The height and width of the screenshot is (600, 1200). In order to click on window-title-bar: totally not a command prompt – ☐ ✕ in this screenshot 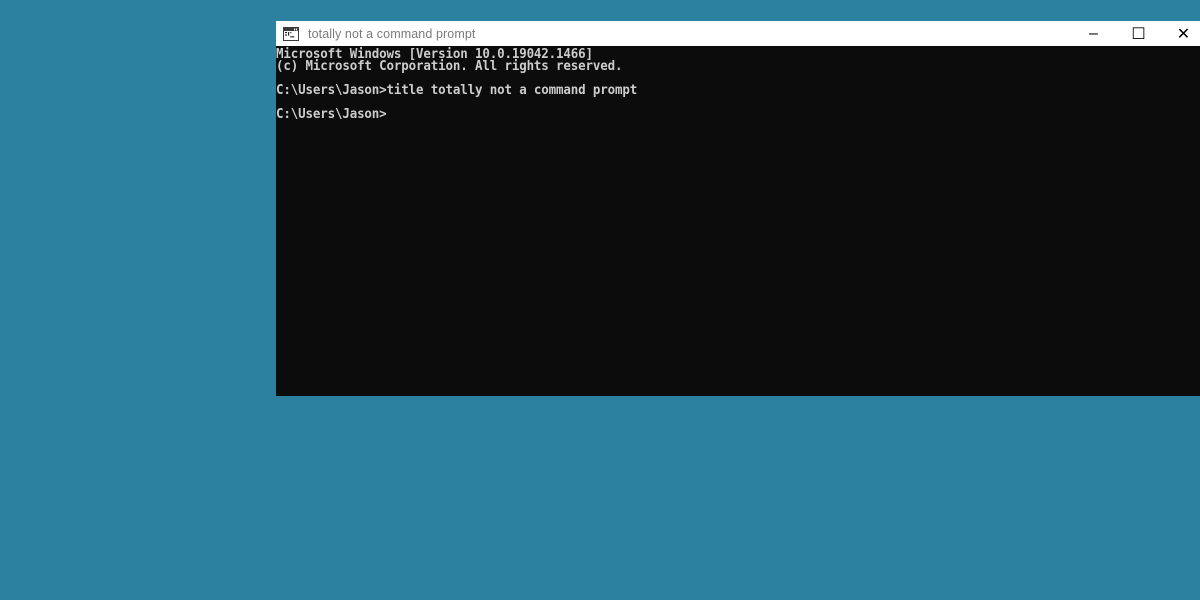, I will do `click(738, 33)`.